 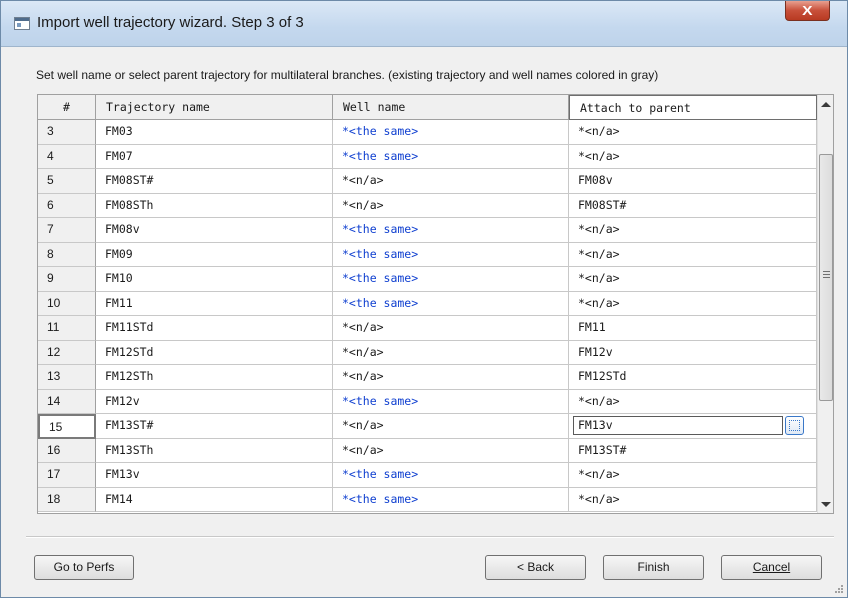 What do you see at coordinates (67, 254) in the screenshot?
I see `row-number-cell: 8` at bounding box center [67, 254].